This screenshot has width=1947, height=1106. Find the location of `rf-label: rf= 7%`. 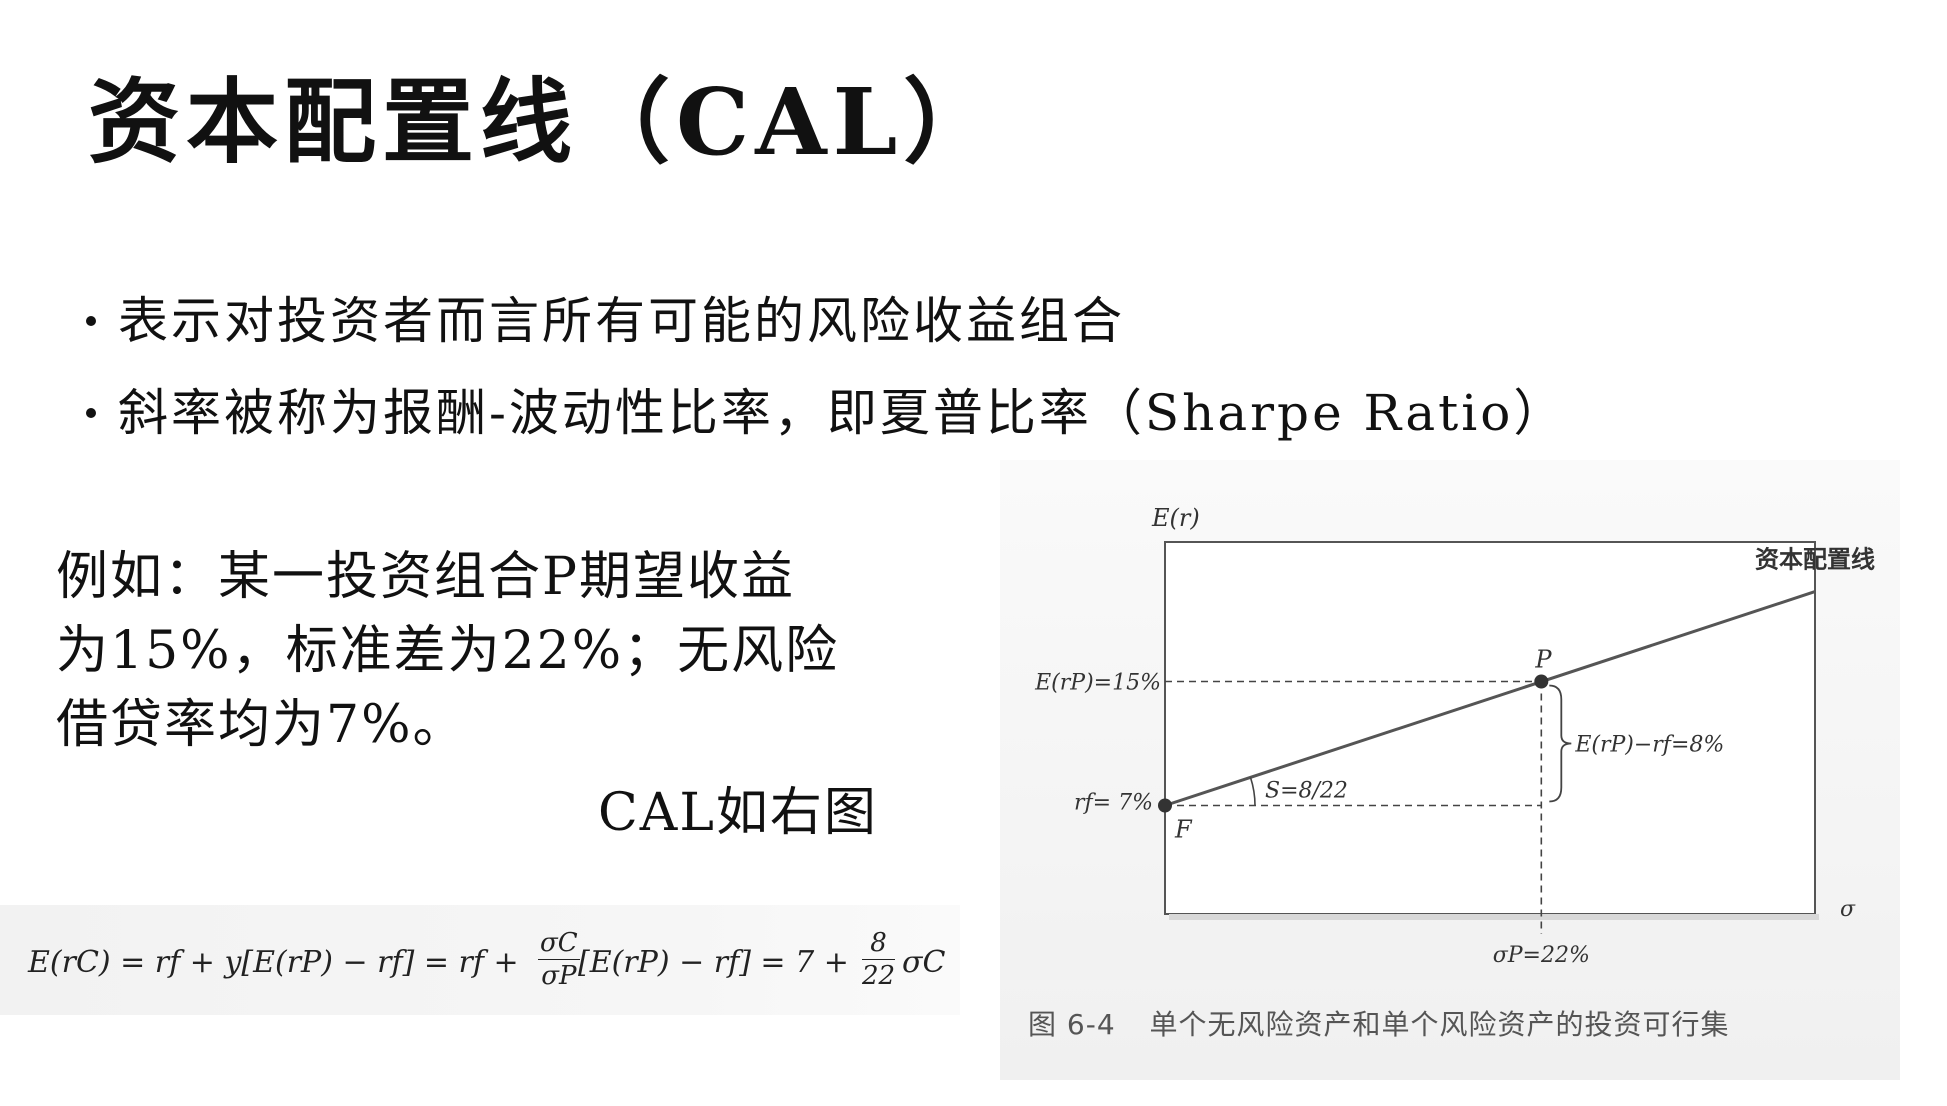

rf-label: rf= 7% is located at coordinates (1113, 803).